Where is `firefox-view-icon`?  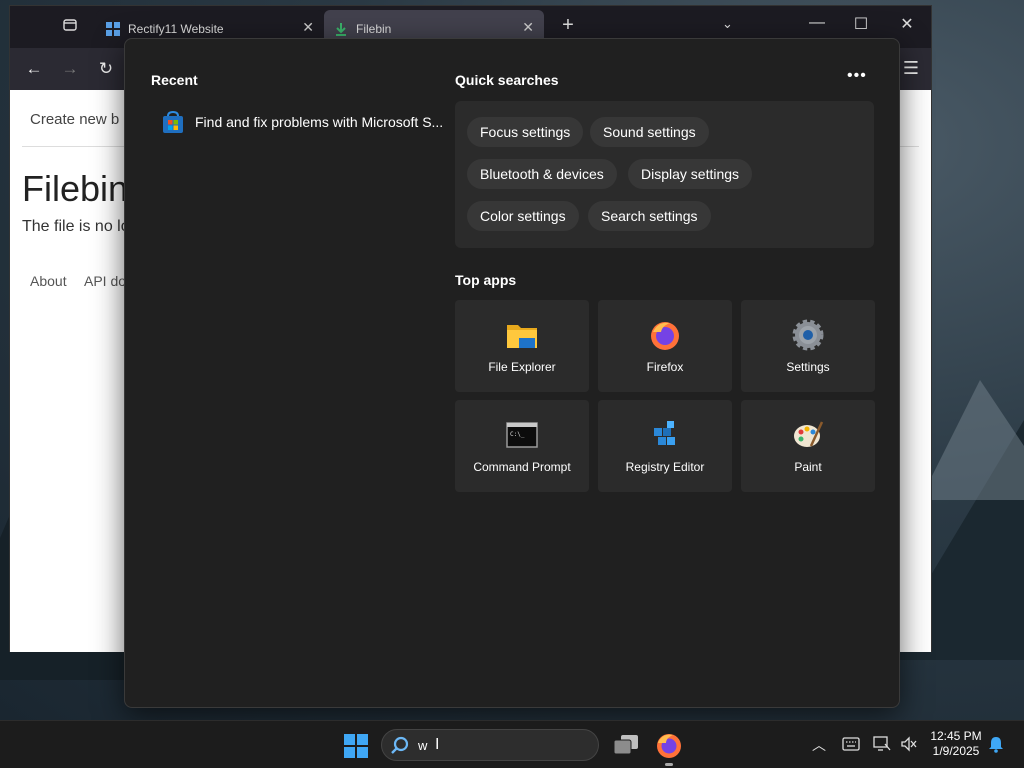 firefox-view-icon is located at coordinates (70, 25).